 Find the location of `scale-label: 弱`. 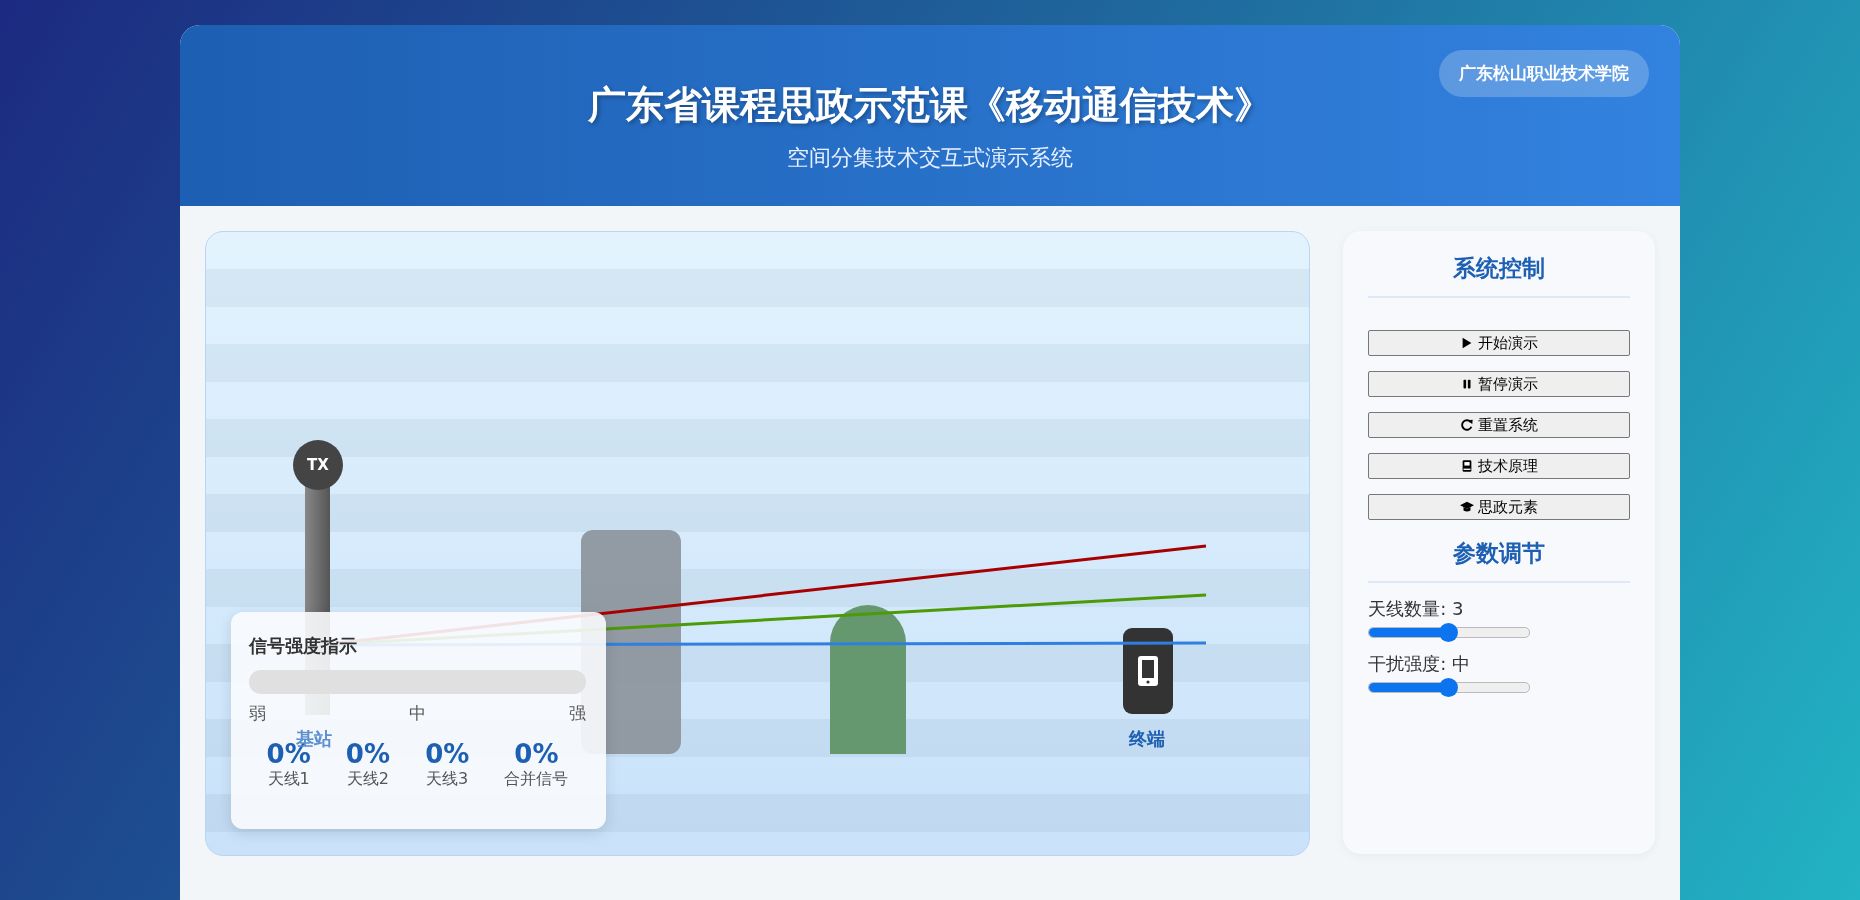

scale-label: 弱 is located at coordinates (257, 713).